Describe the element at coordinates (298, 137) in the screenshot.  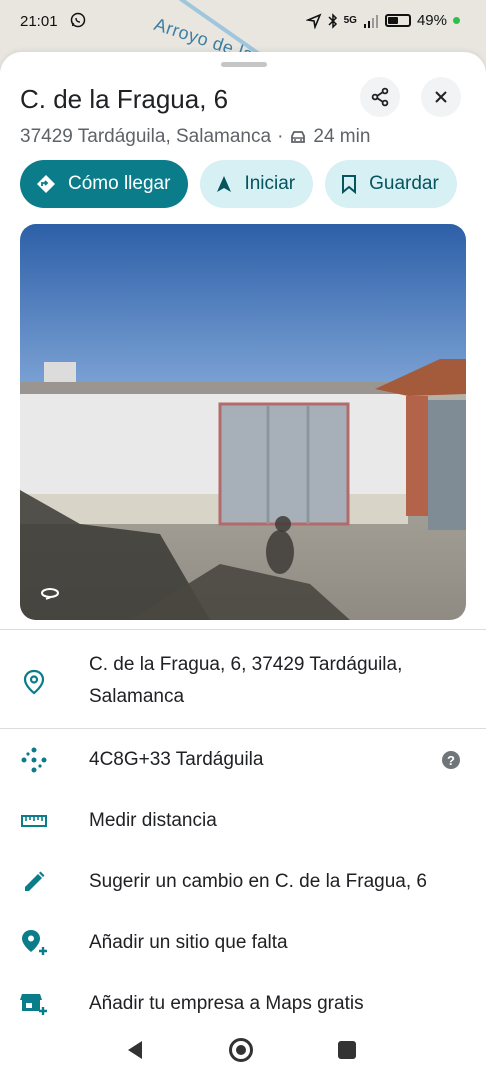
I see `car-icon` at that location.